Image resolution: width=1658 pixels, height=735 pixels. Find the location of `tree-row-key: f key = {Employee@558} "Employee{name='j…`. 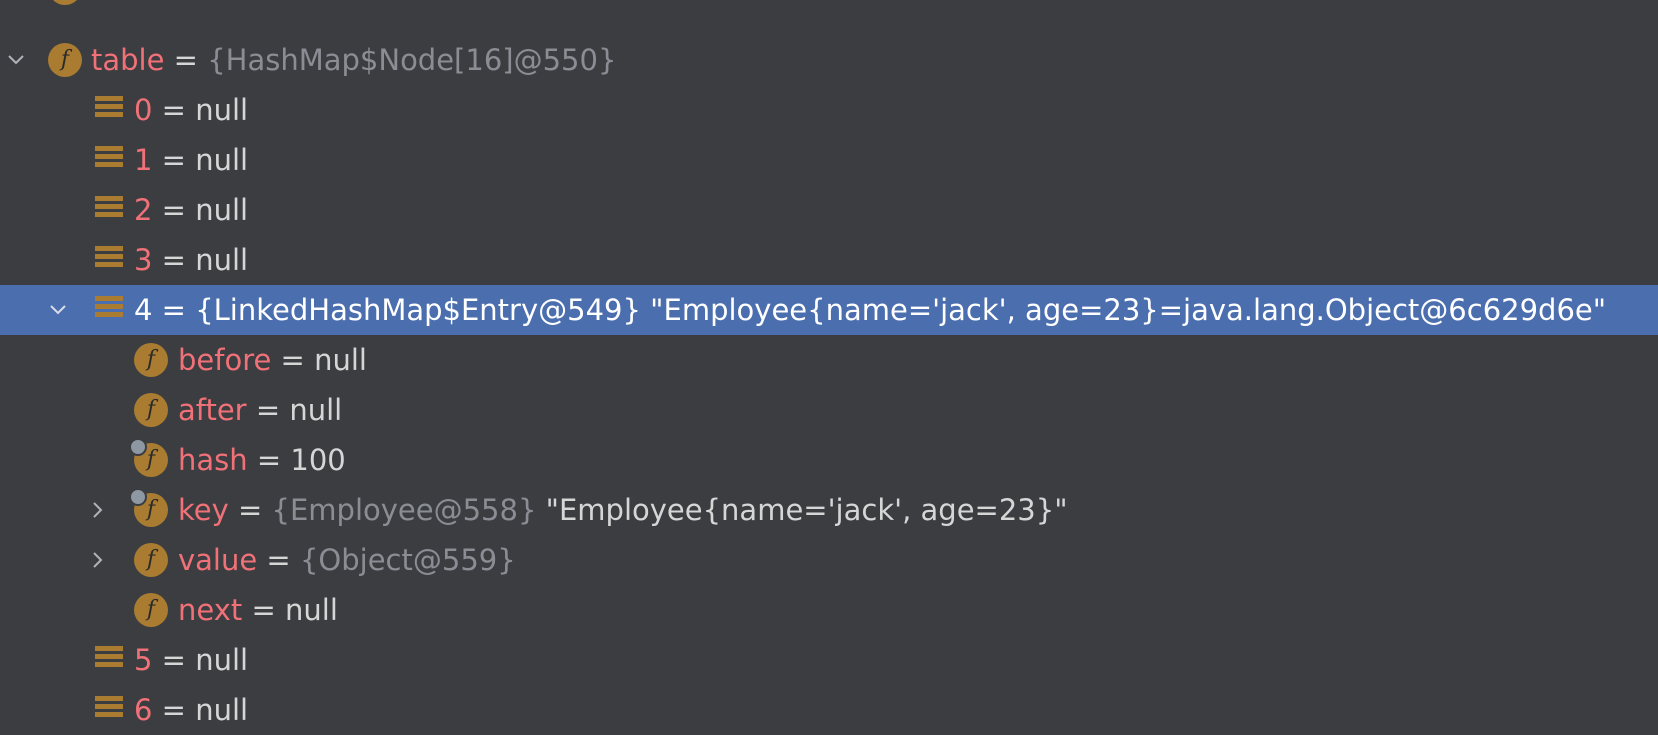

tree-row-key: f key = {Employee@558} "Employee{name='j… is located at coordinates (829, 510).